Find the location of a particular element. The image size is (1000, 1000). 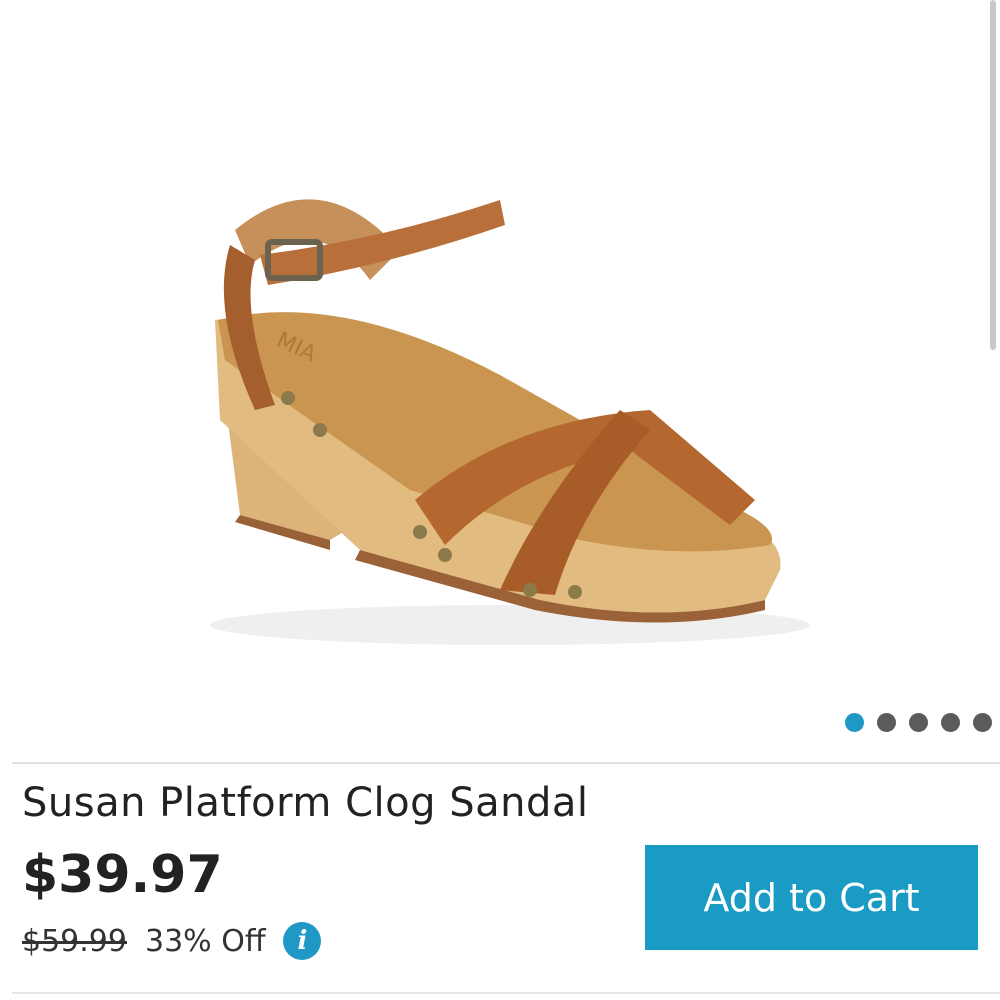

add-to-cart-button: Add to Cart is located at coordinates (811, 897).